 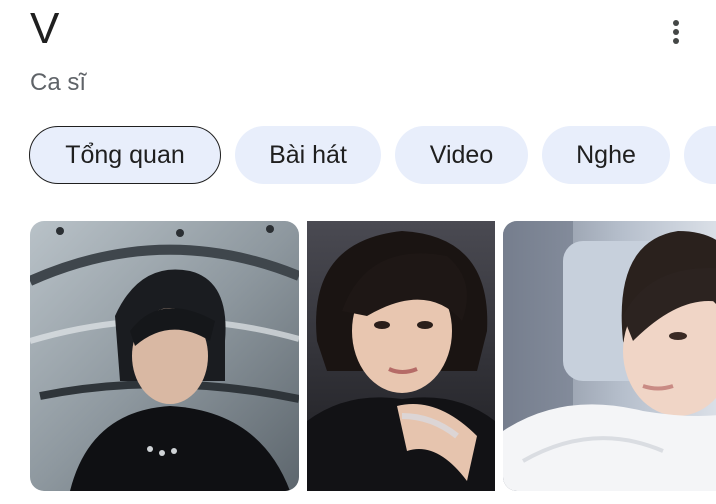 I want to click on tab-songs: Bài hát, so click(x=308, y=155).